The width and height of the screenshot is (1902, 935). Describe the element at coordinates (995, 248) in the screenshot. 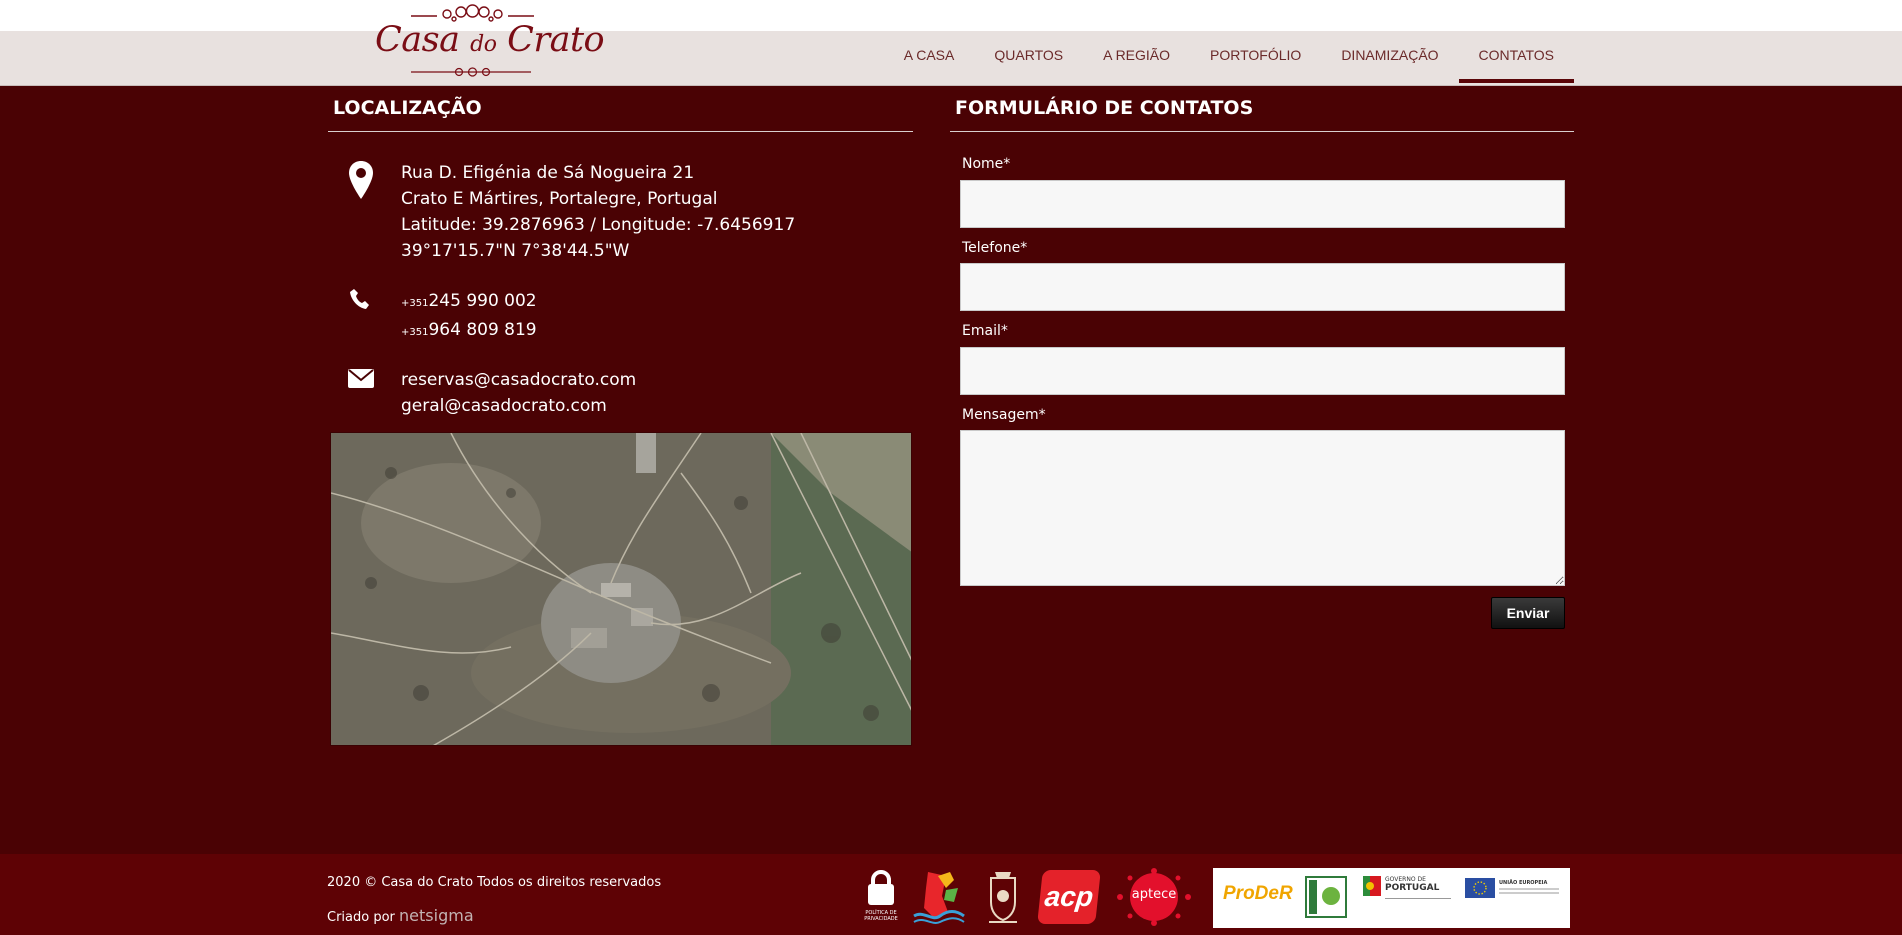

I see `phone-label: Telefone*` at that location.